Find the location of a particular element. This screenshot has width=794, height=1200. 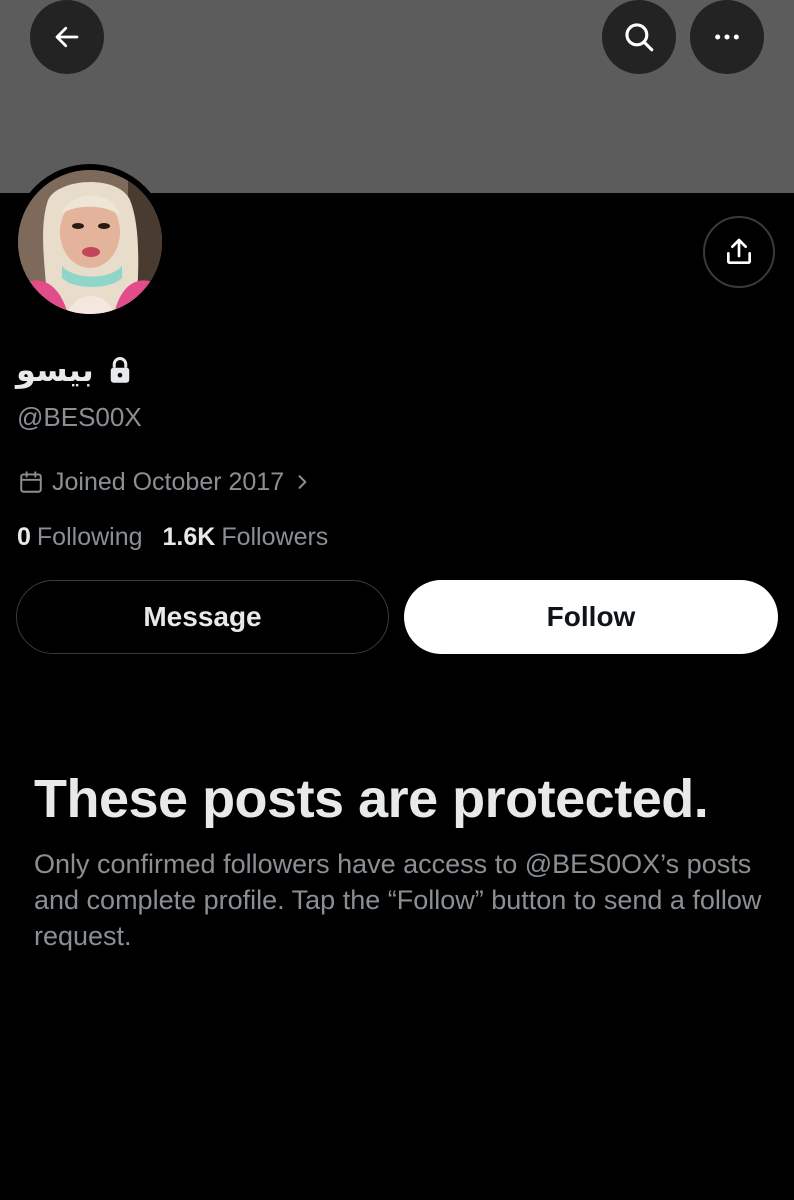

calendar-icon is located at coordinates (31, 482).